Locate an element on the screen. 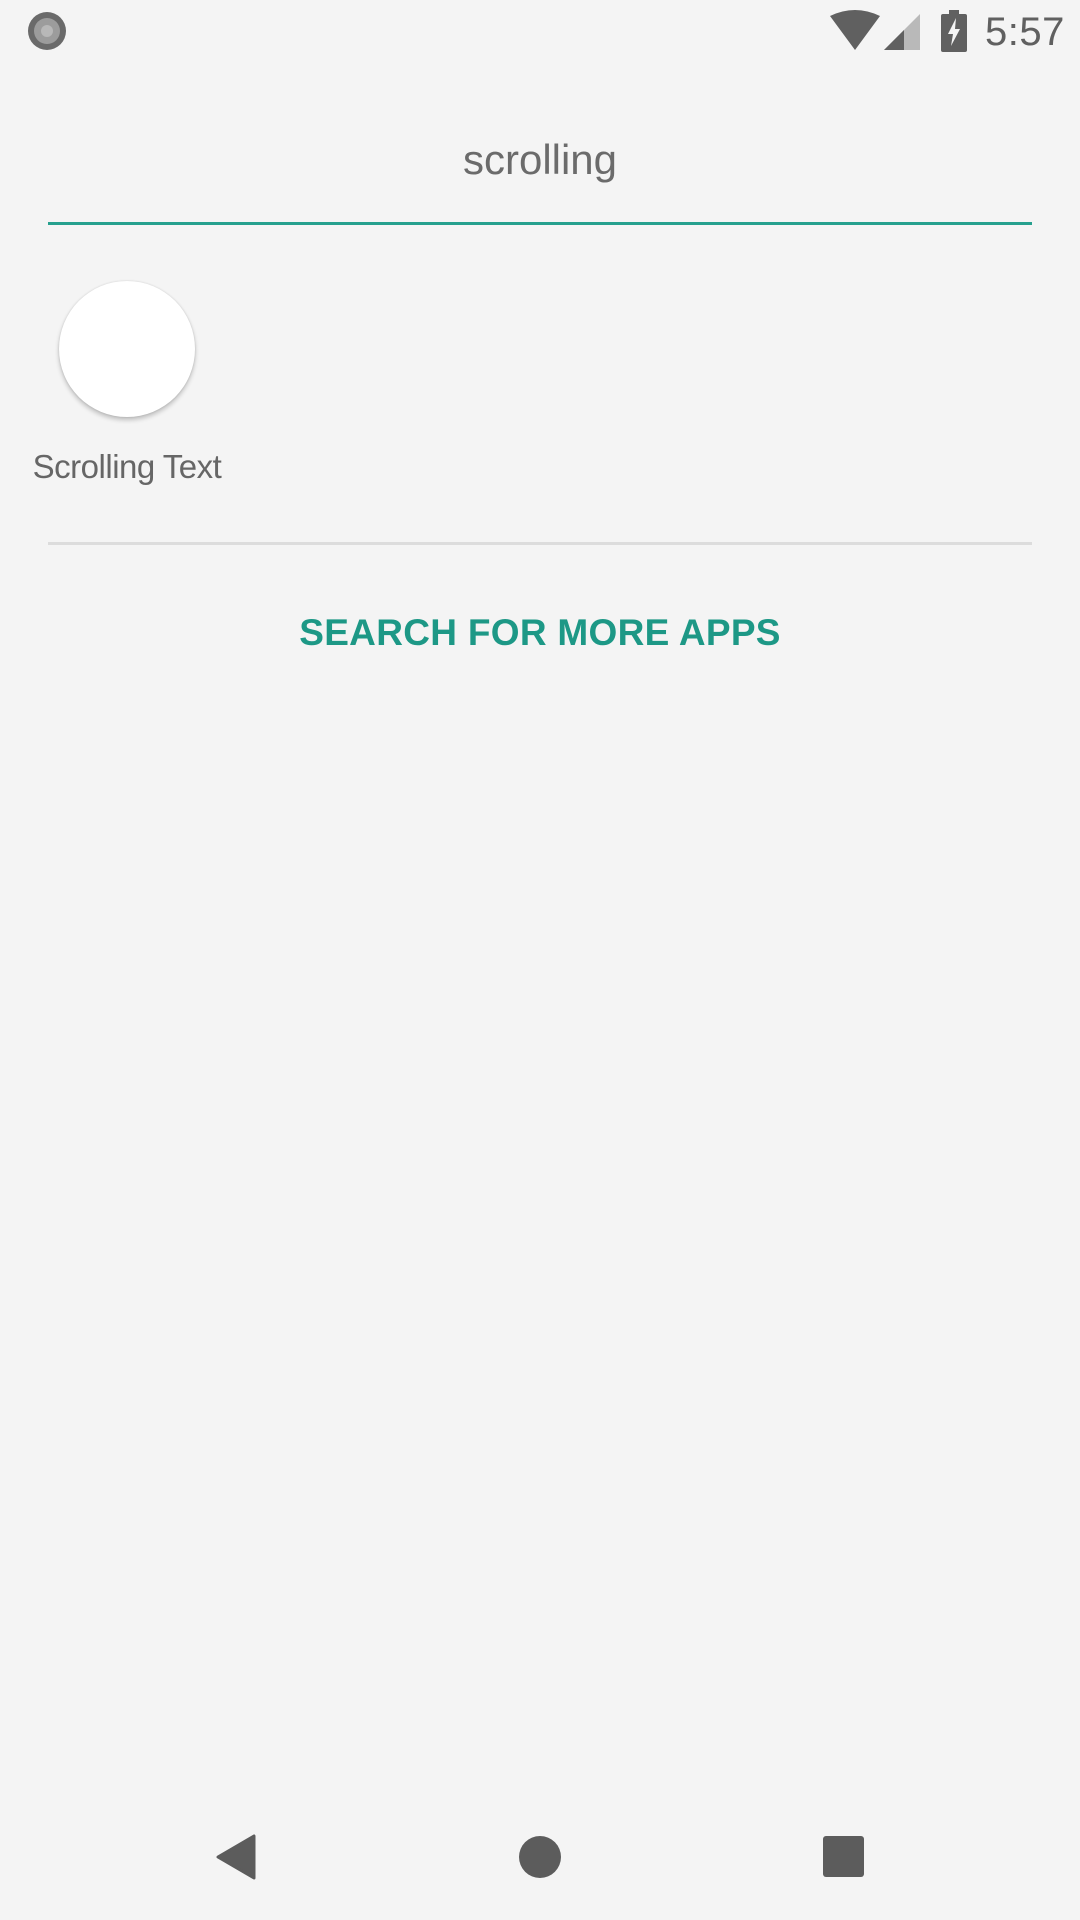 This screenshot has height=1920, width=1080. notification-icon is located at coordinates (47, 31).